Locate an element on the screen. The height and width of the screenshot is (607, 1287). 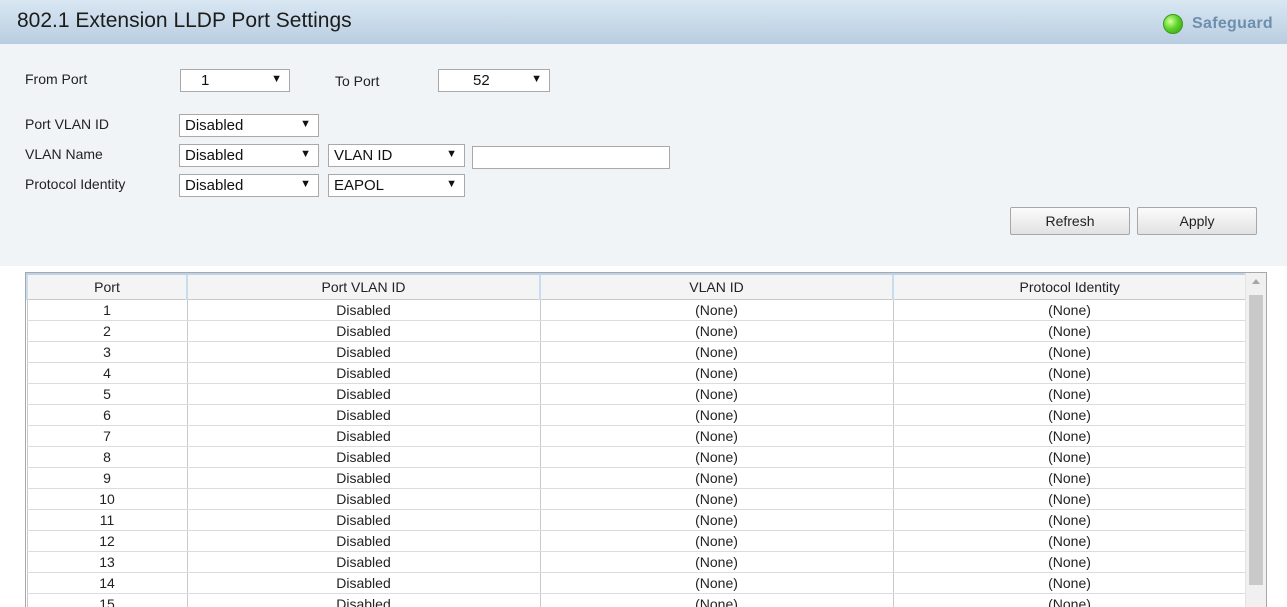
port-cell: 9 is located at coordinates (107, 478).